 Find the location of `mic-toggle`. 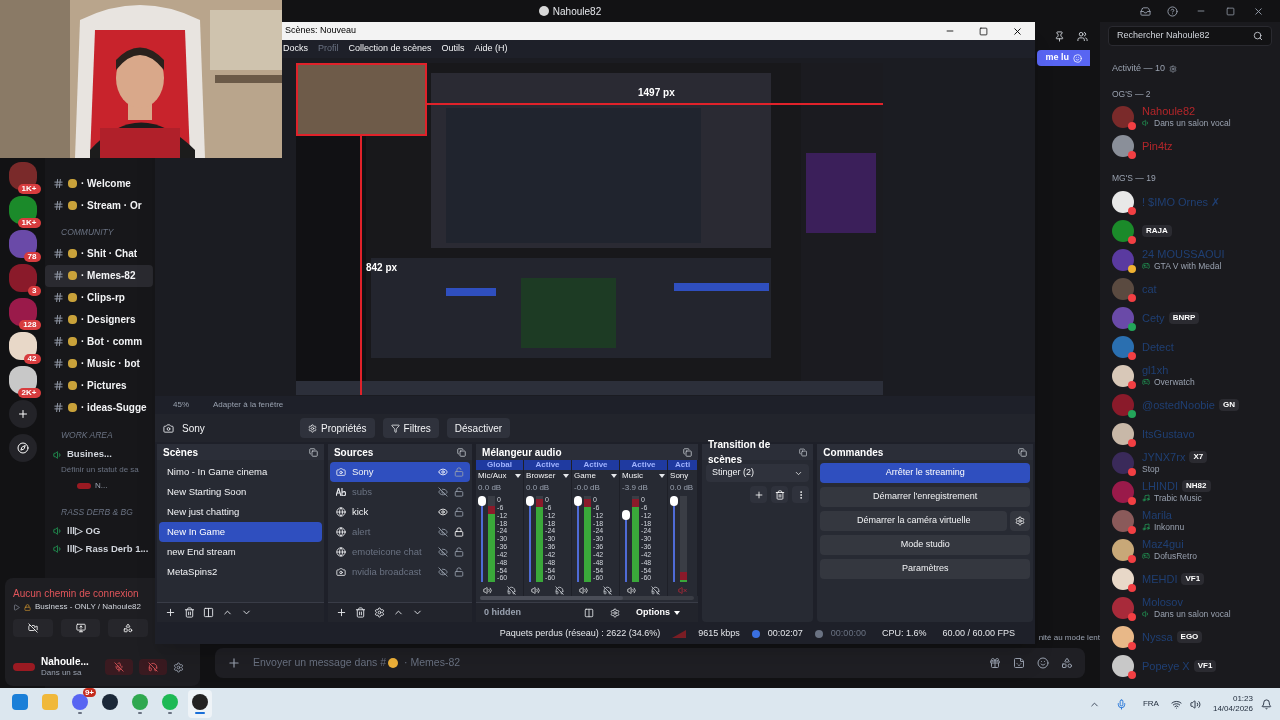

mic-toggle is located at coordinates (119, 667).